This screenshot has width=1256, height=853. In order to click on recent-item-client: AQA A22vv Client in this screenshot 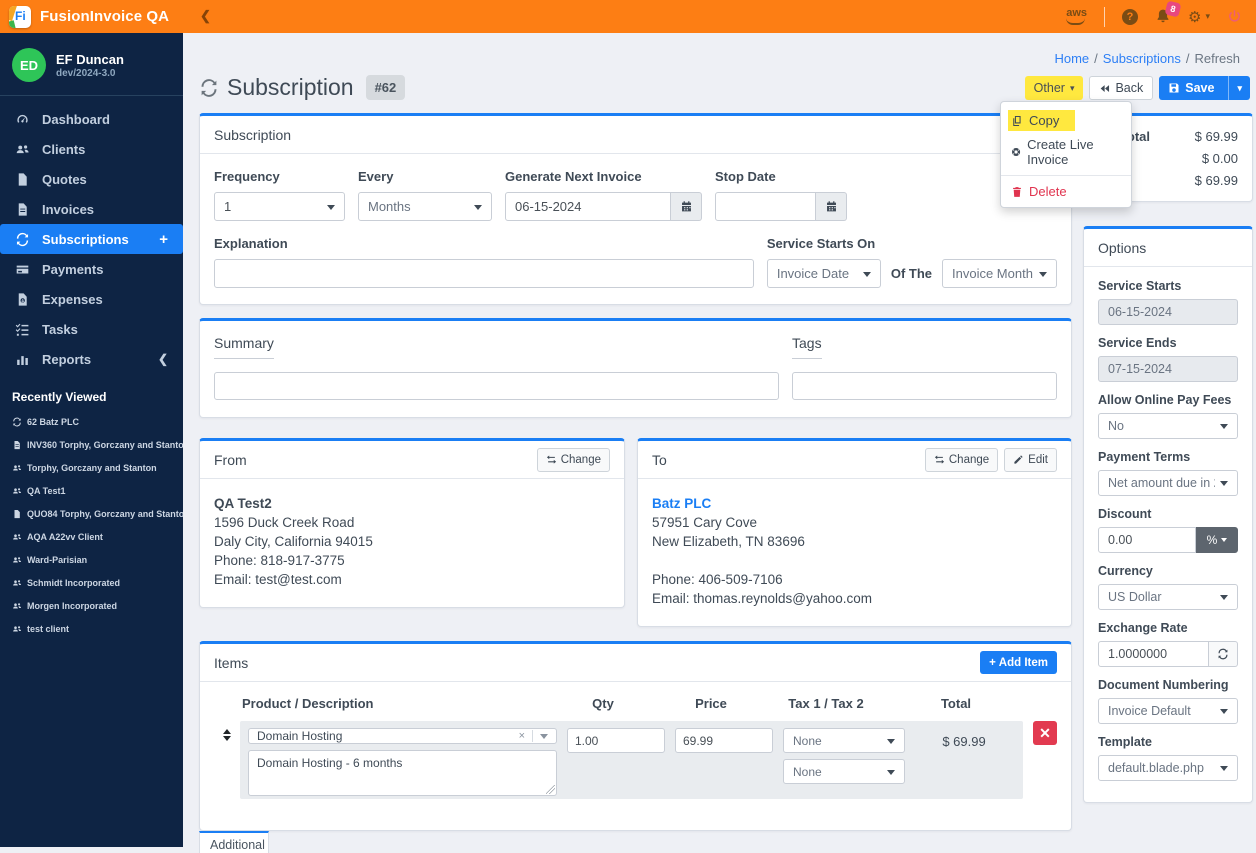, I will do `click(91, 536)`.